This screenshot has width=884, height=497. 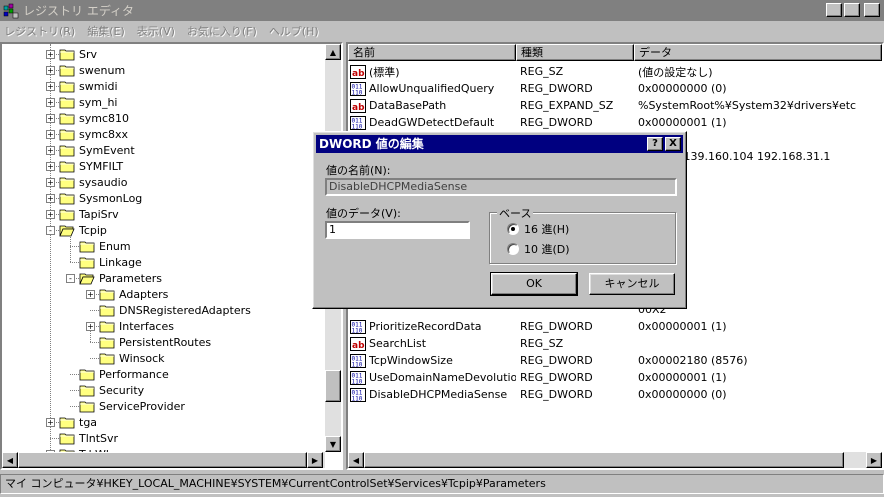 I want to click on tree-item: Srv, so click(x=78, y=54).